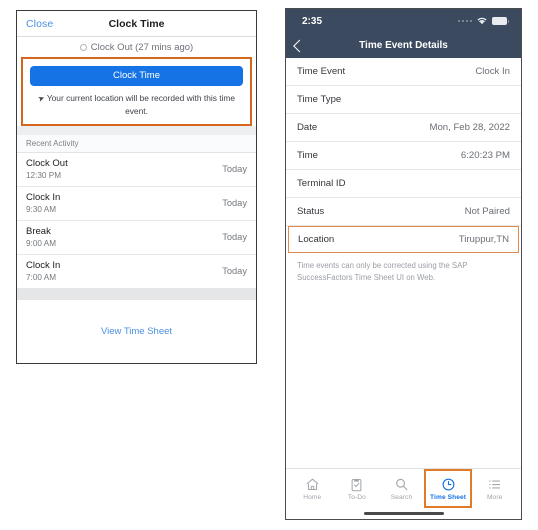 This screenshot has height=530, width=538. I want to click on activity-row-main: Clock In 7:00 AM, so click(43, 271).